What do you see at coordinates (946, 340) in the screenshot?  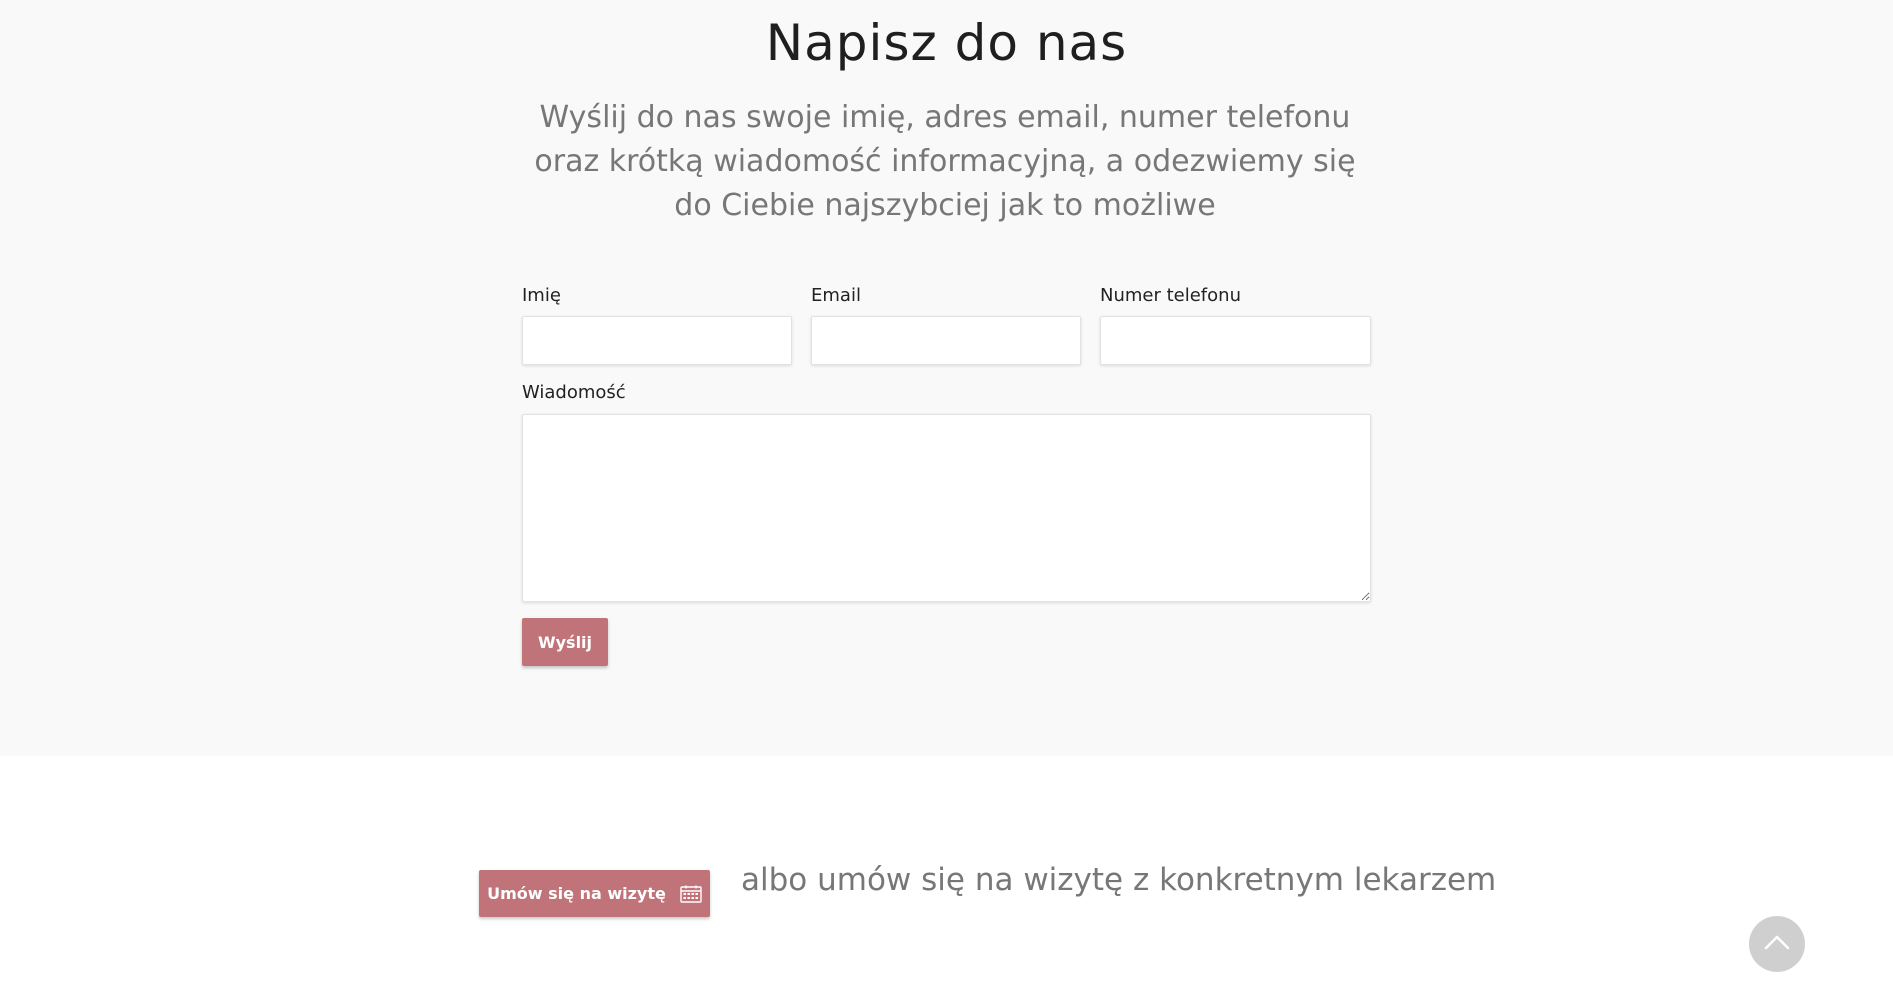 I see `email-input` at bounding box center [946, 340].